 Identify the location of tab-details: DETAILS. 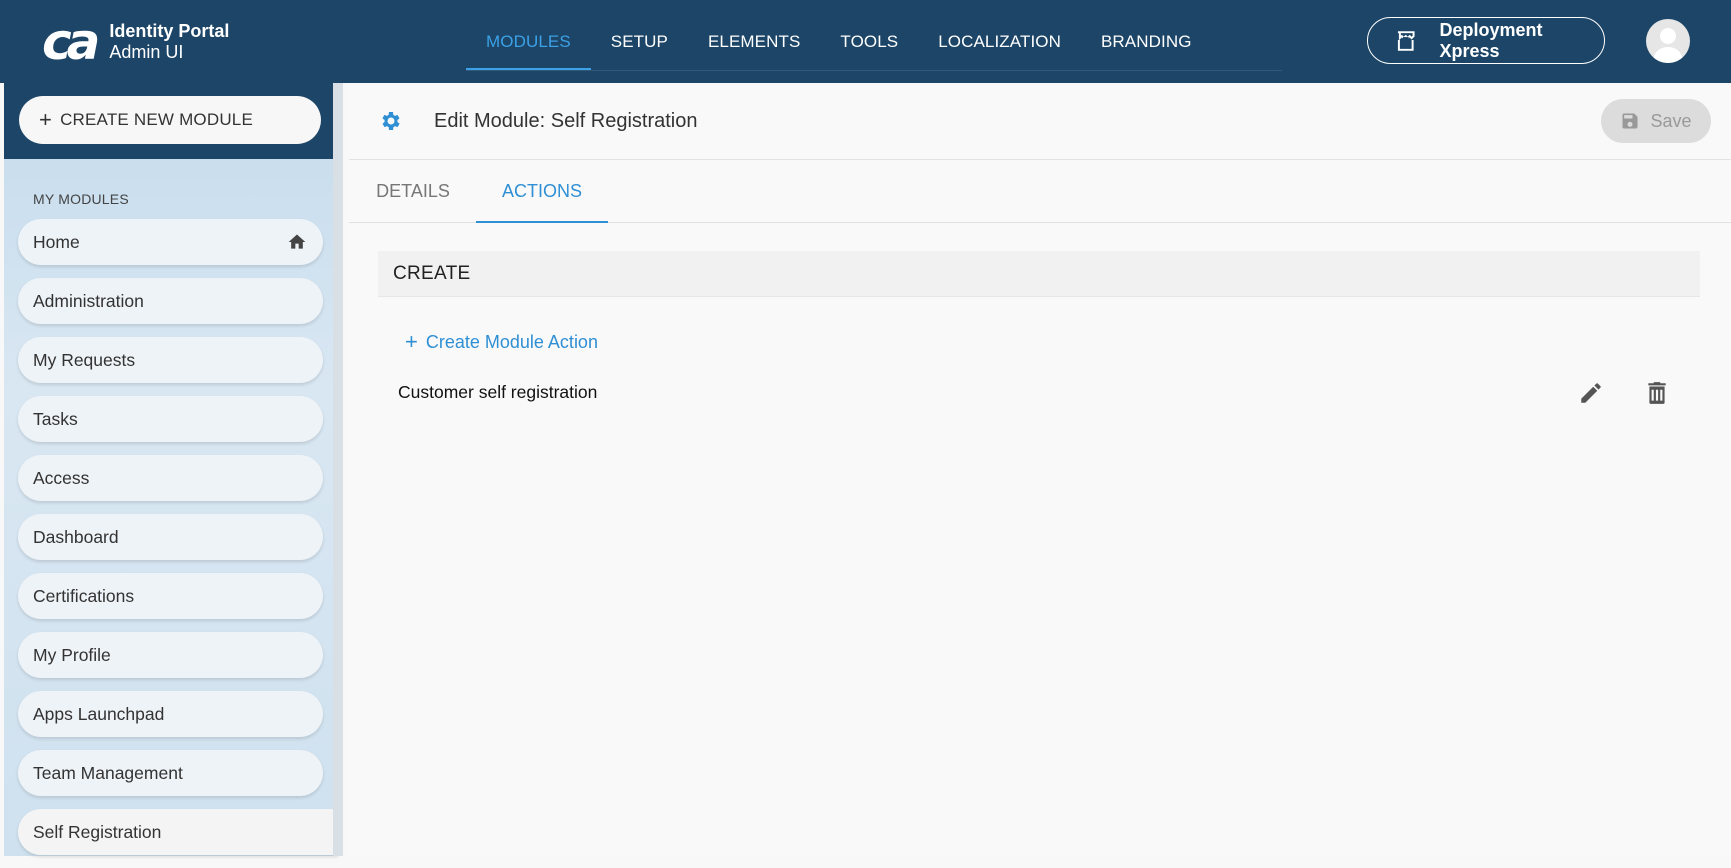
(413, 191).